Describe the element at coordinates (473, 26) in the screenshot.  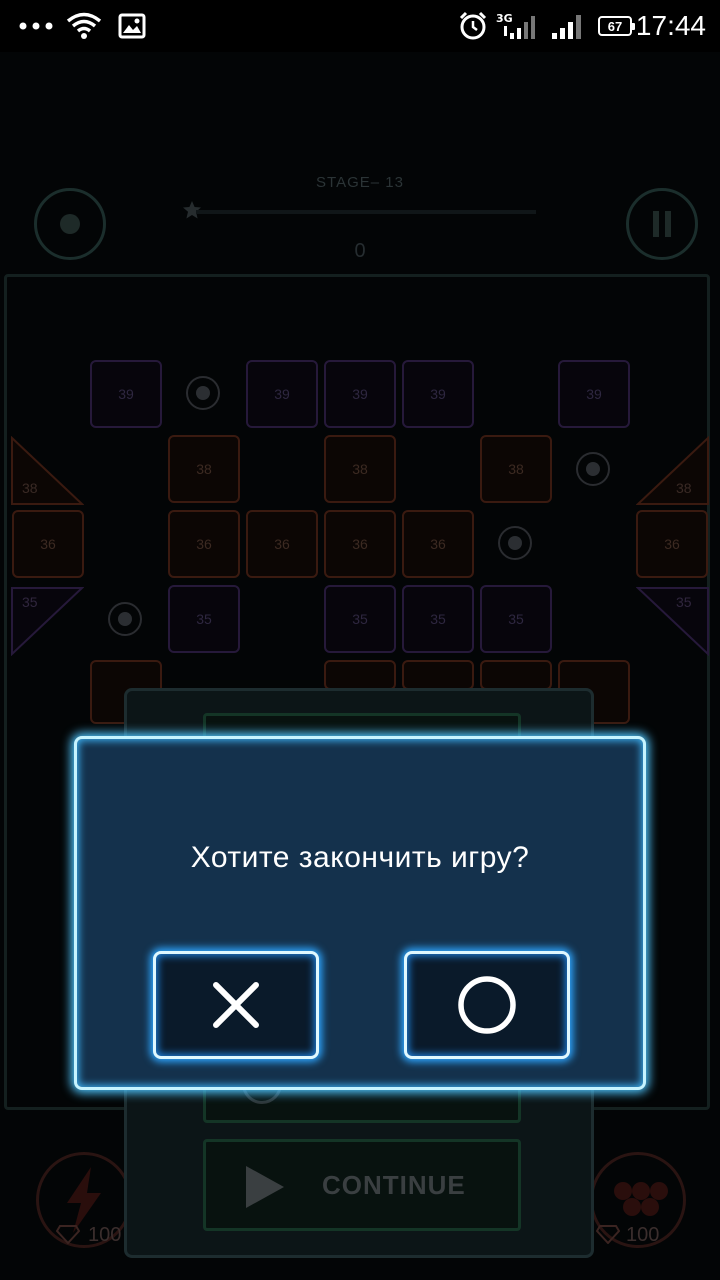
I see `alarm-icon` at that location.